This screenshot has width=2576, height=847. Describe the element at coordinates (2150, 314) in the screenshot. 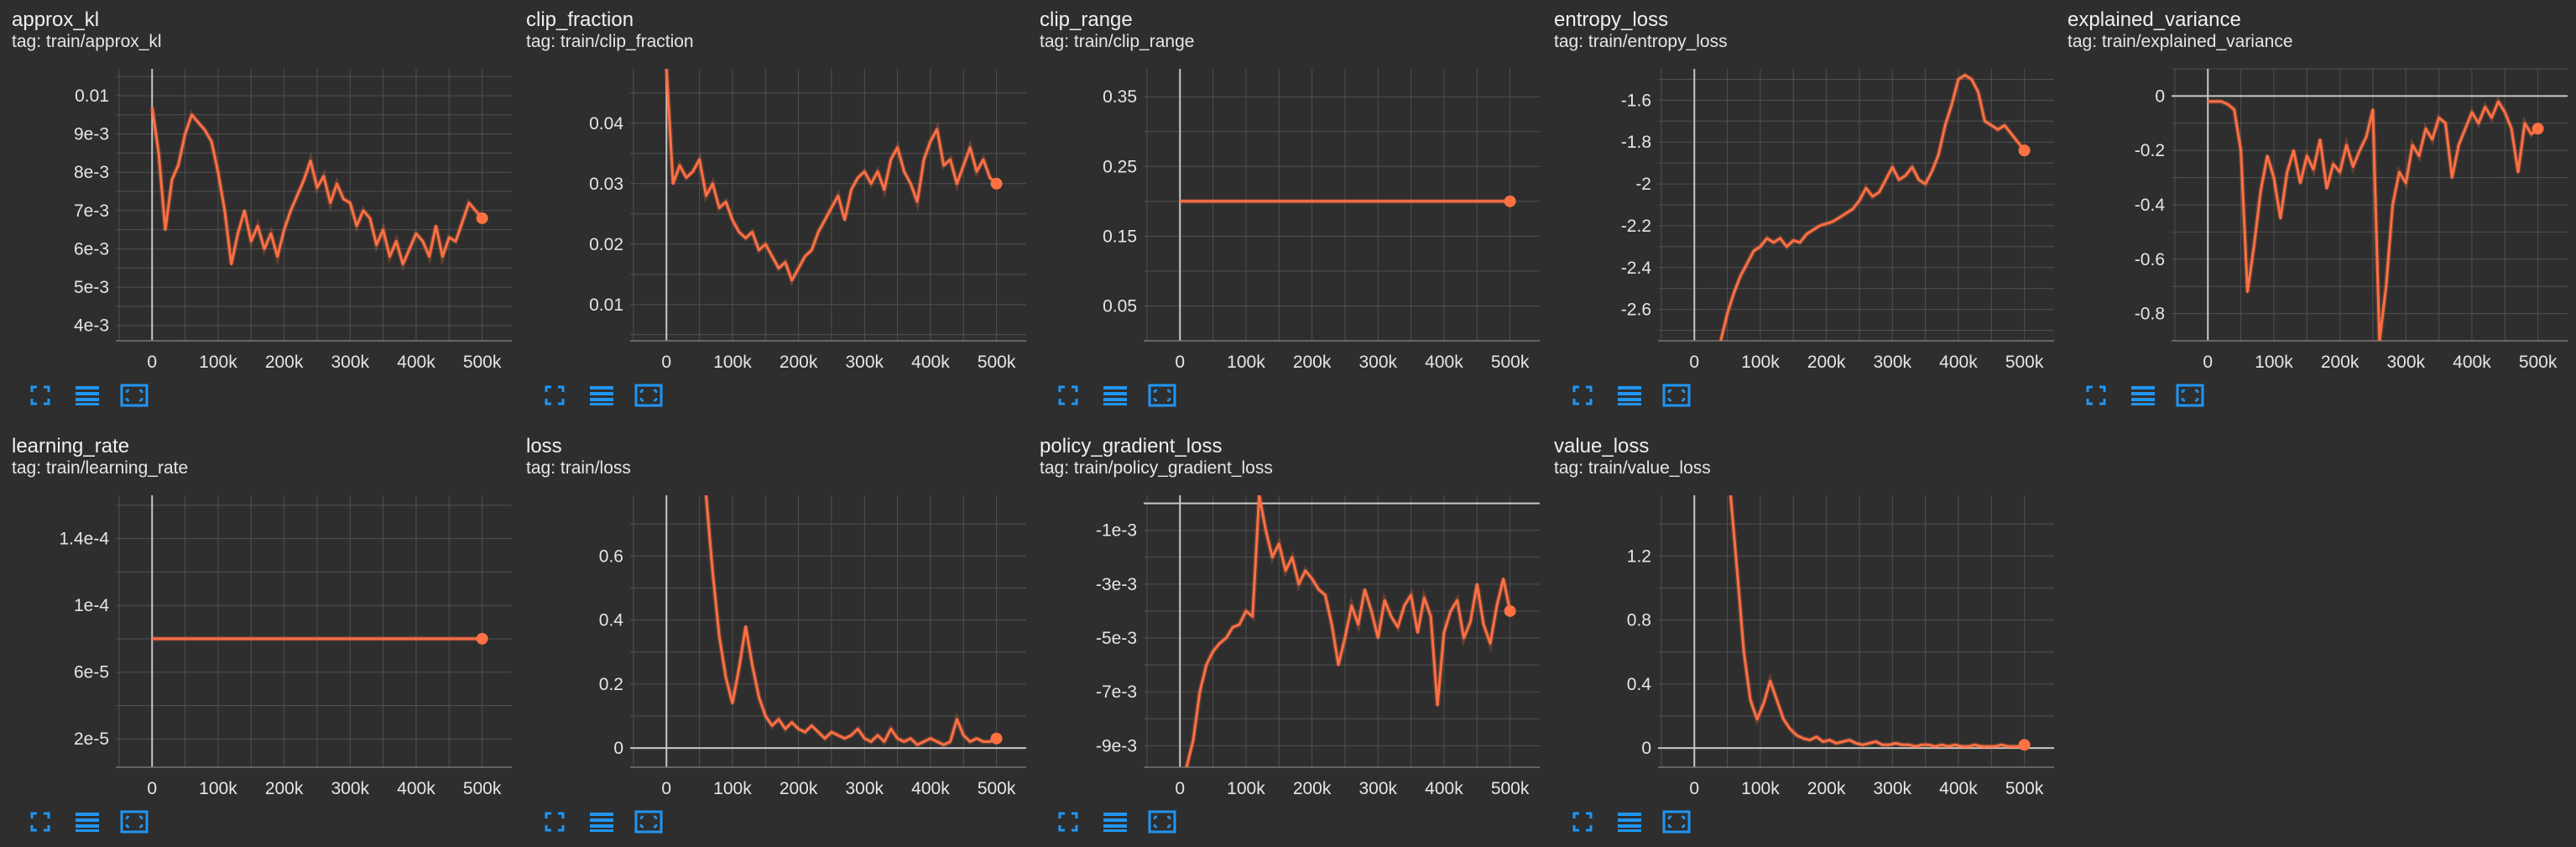

I see `y-tick-label: -0.8` at that location.